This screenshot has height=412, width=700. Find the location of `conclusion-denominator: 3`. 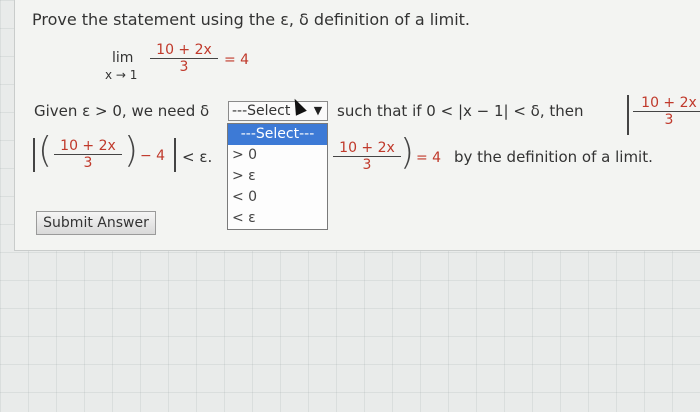

conclusion-denominator: 3 is located at coordinates (367, 165).